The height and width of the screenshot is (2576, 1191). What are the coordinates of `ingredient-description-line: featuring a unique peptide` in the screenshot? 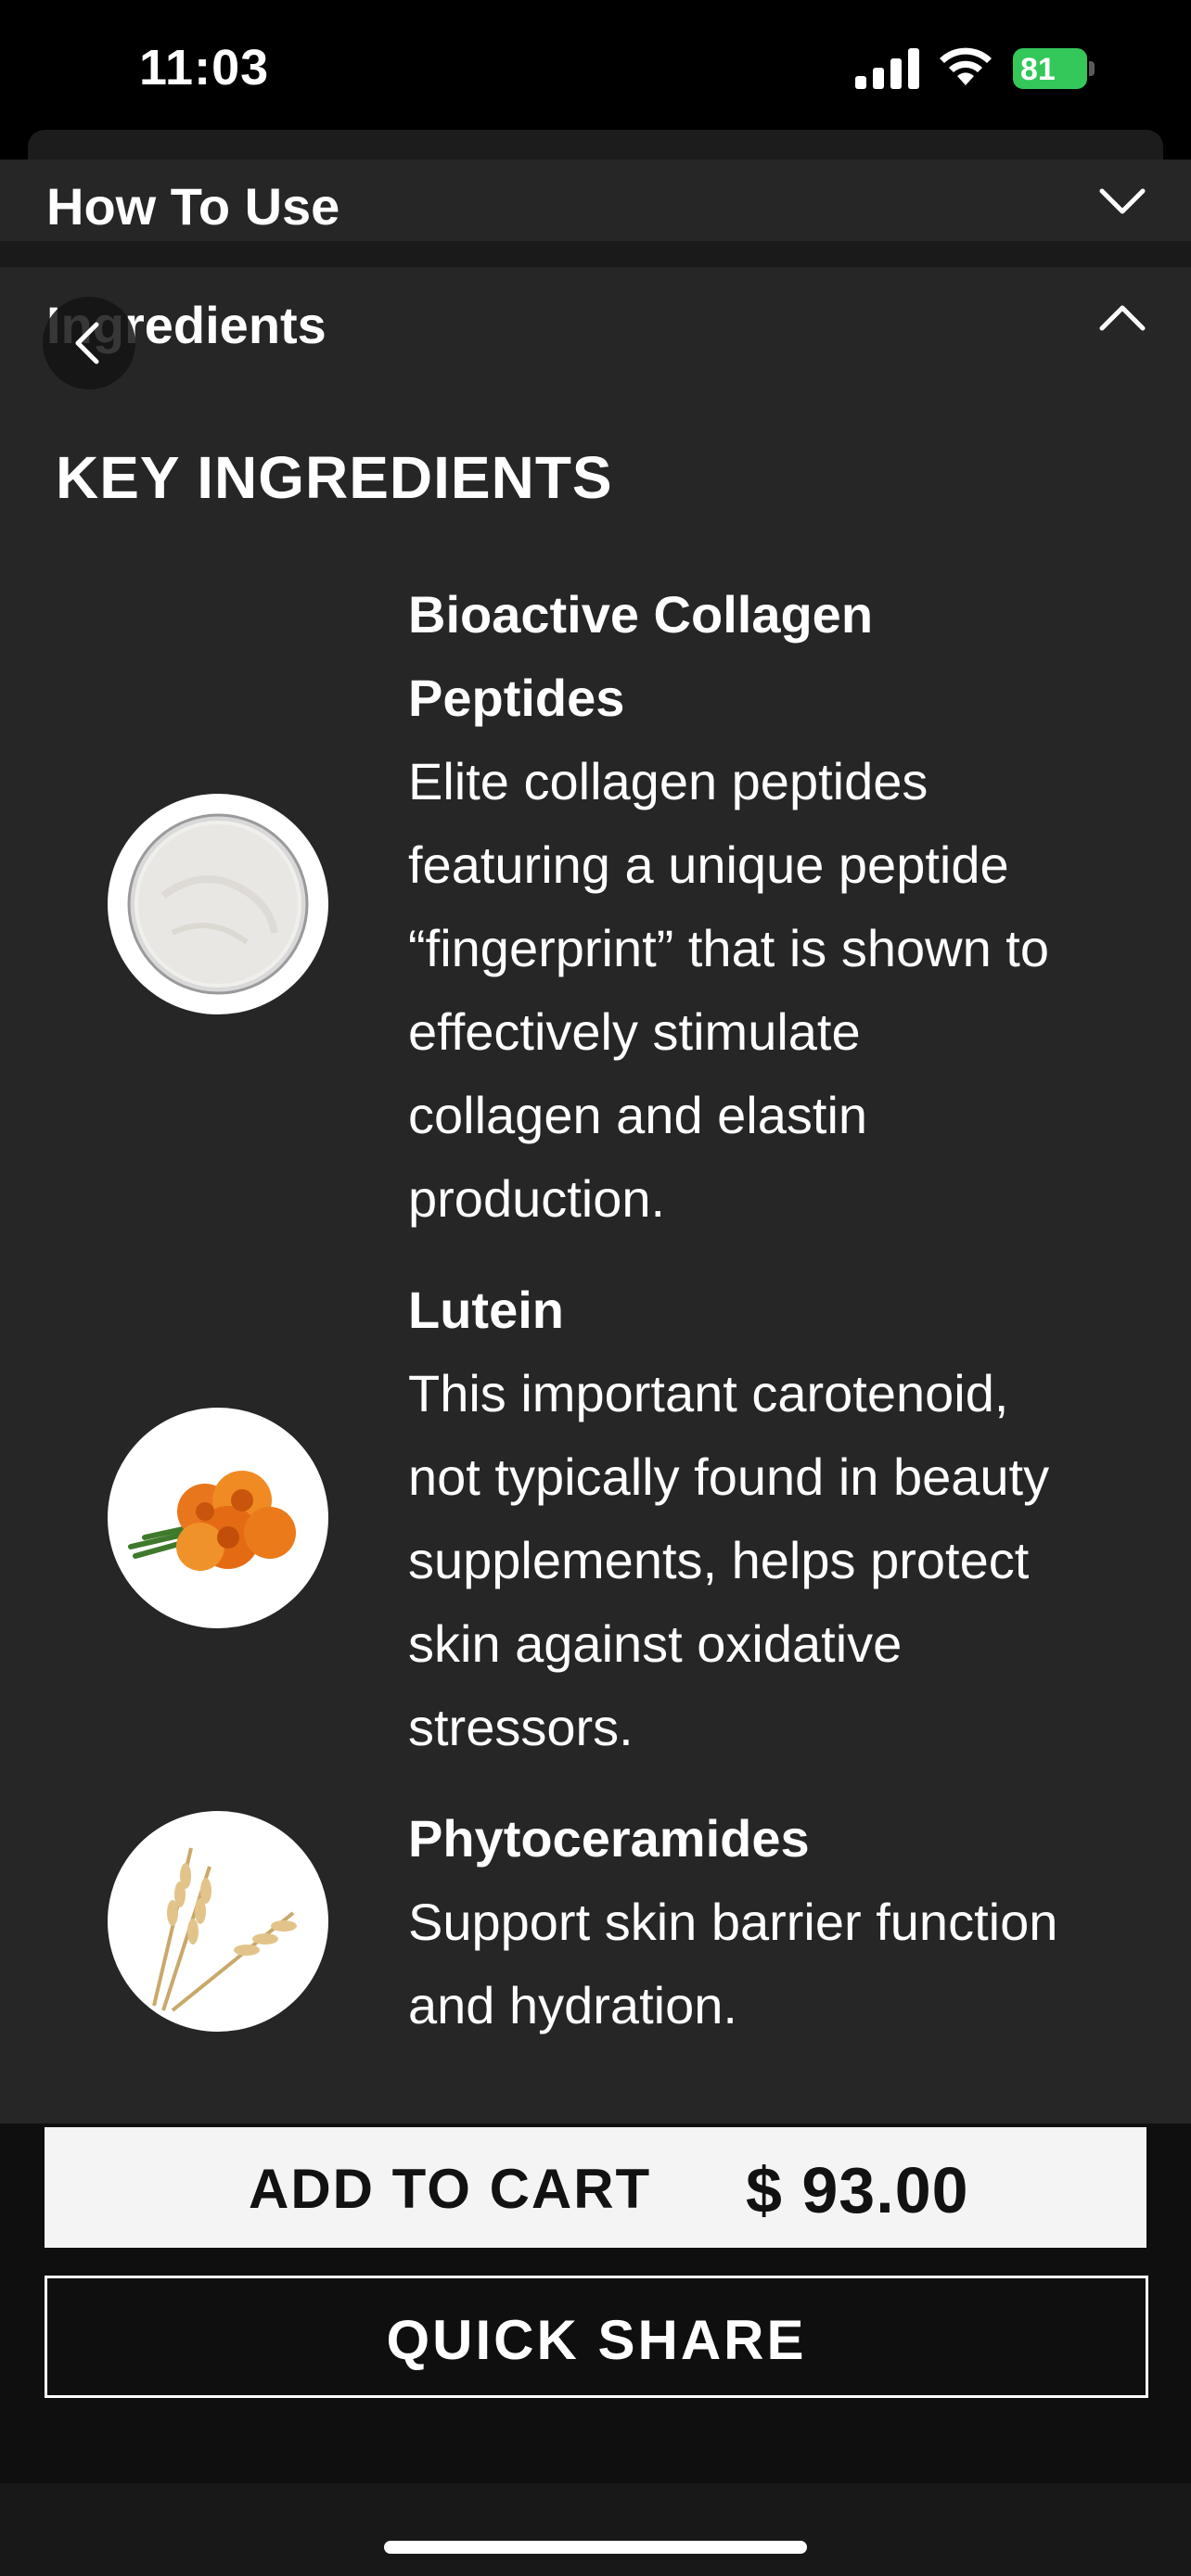 It's located at (708, 864).